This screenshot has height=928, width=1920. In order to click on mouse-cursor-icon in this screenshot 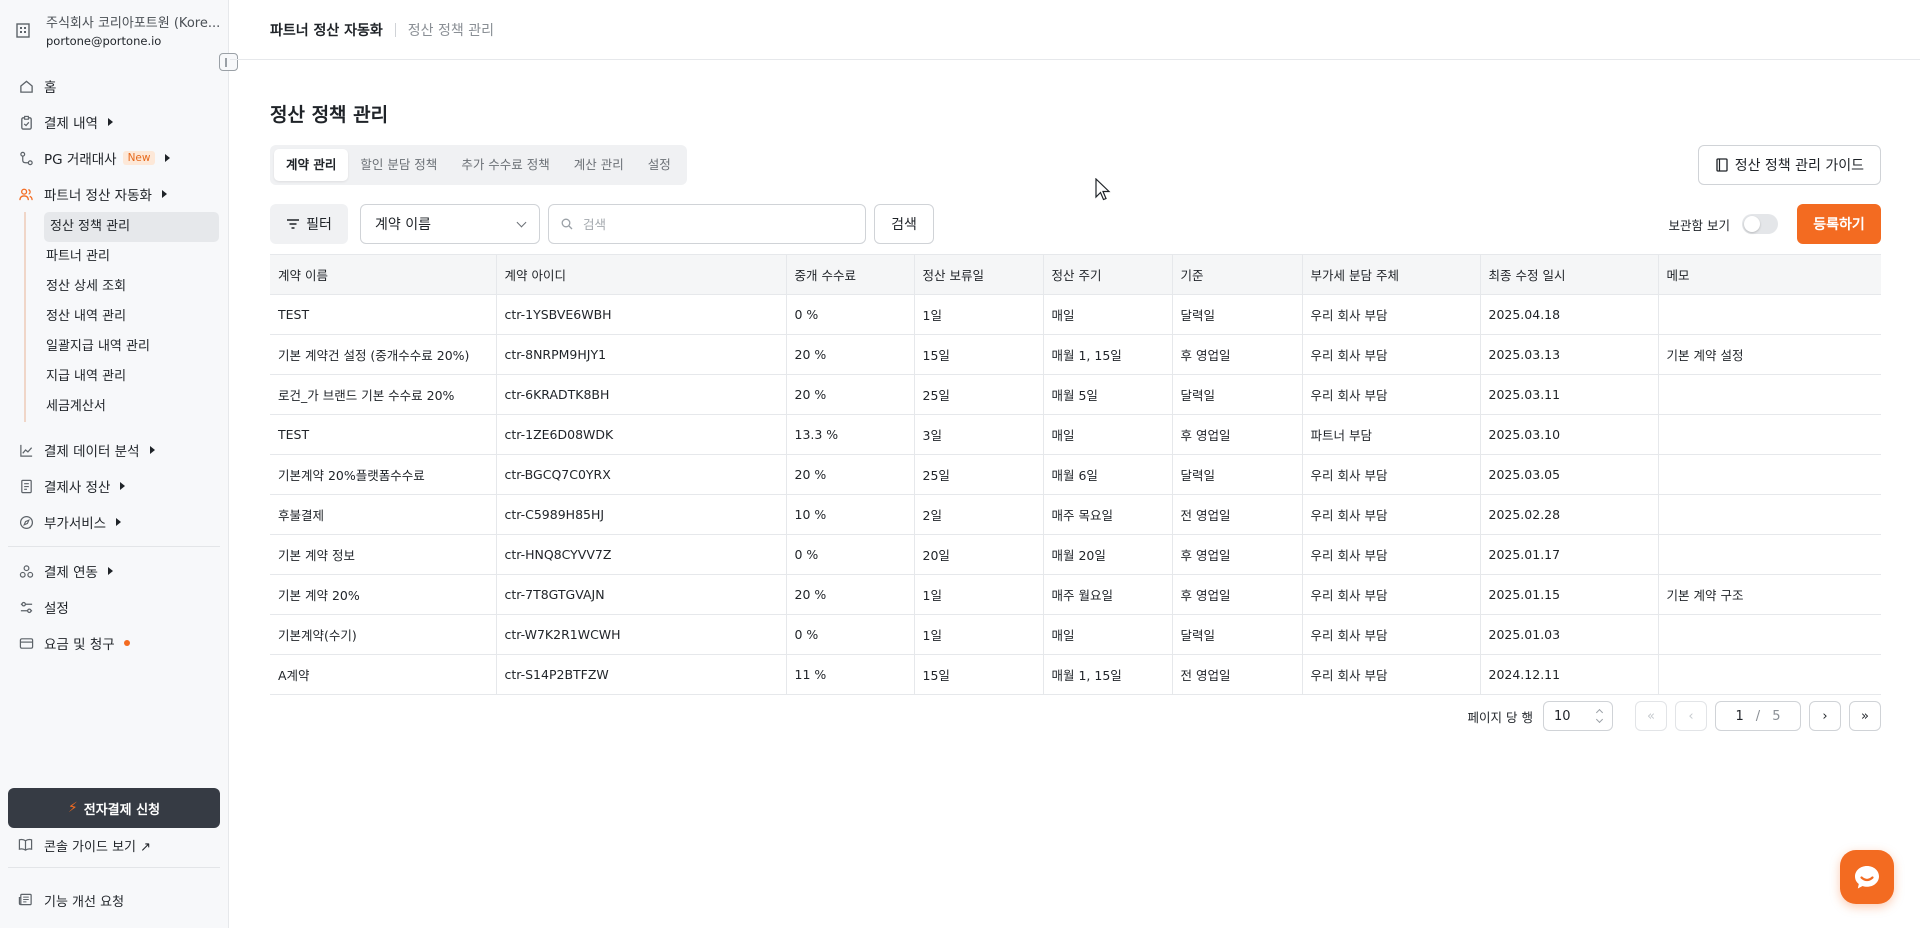, I will do `click(1103, 189)`.